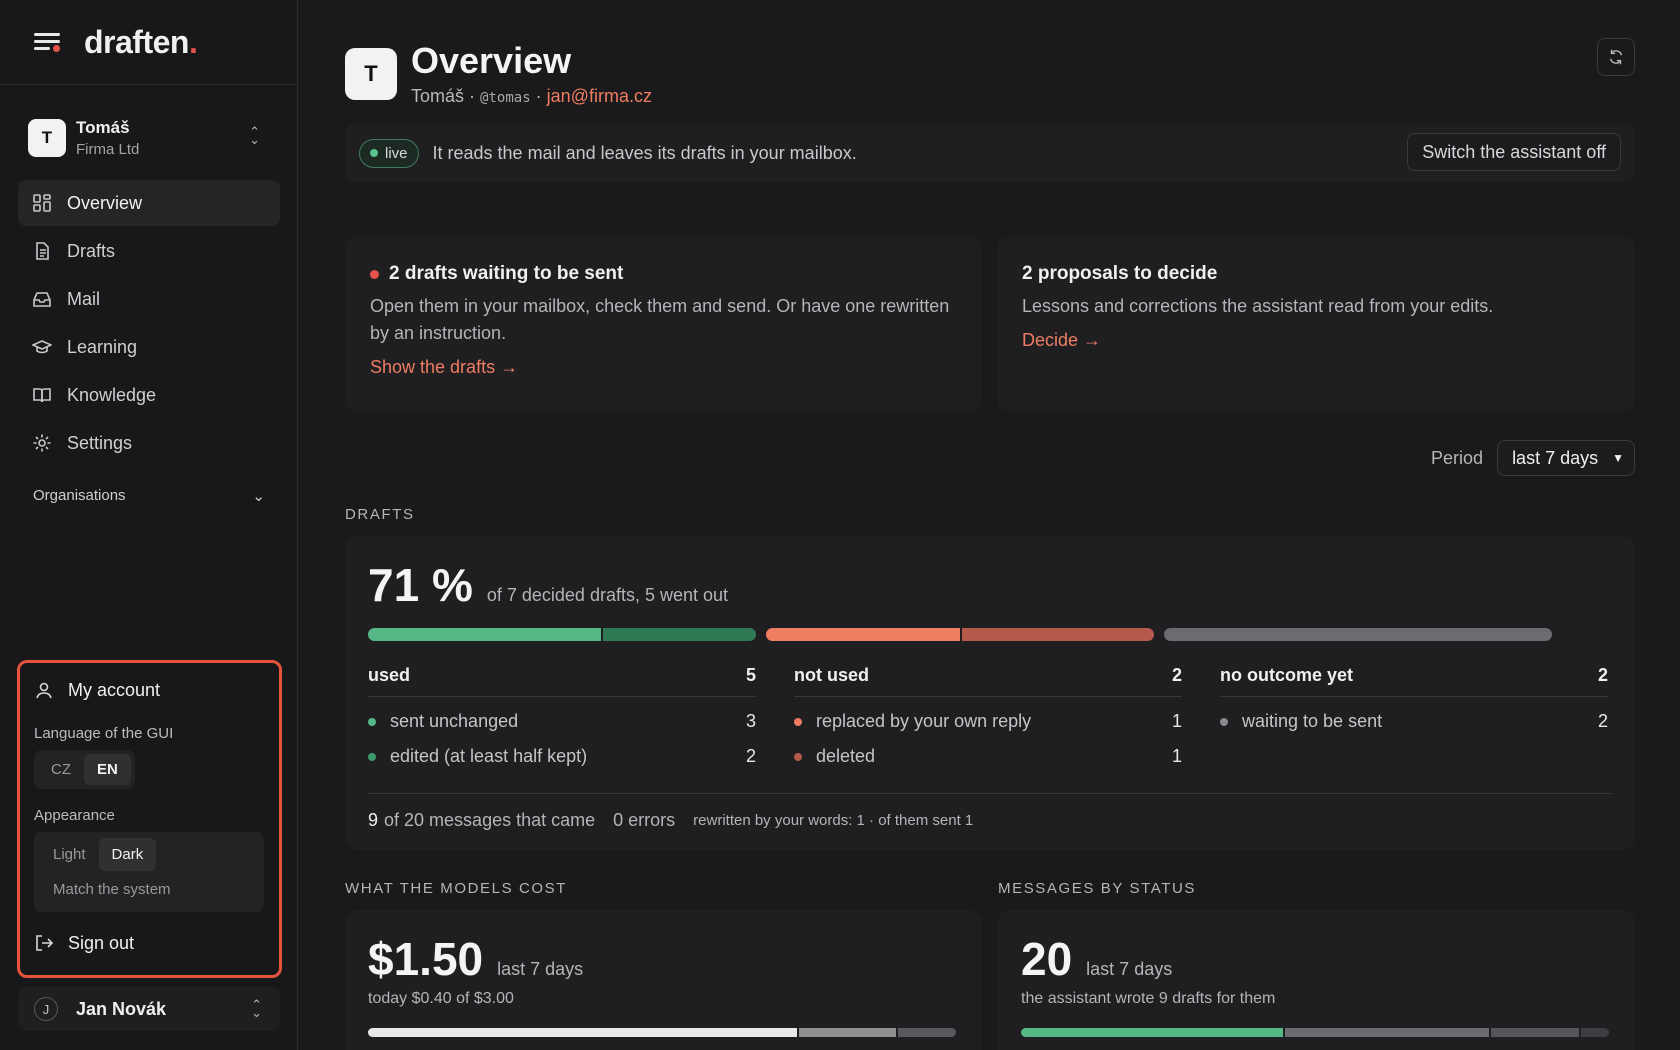 The image size is (1680, 1050). Describe the element at coordinates (149, 1009) in the screenshot. I see `user-menu-button: J Jan Novák ⌃ ⌄` at that location.